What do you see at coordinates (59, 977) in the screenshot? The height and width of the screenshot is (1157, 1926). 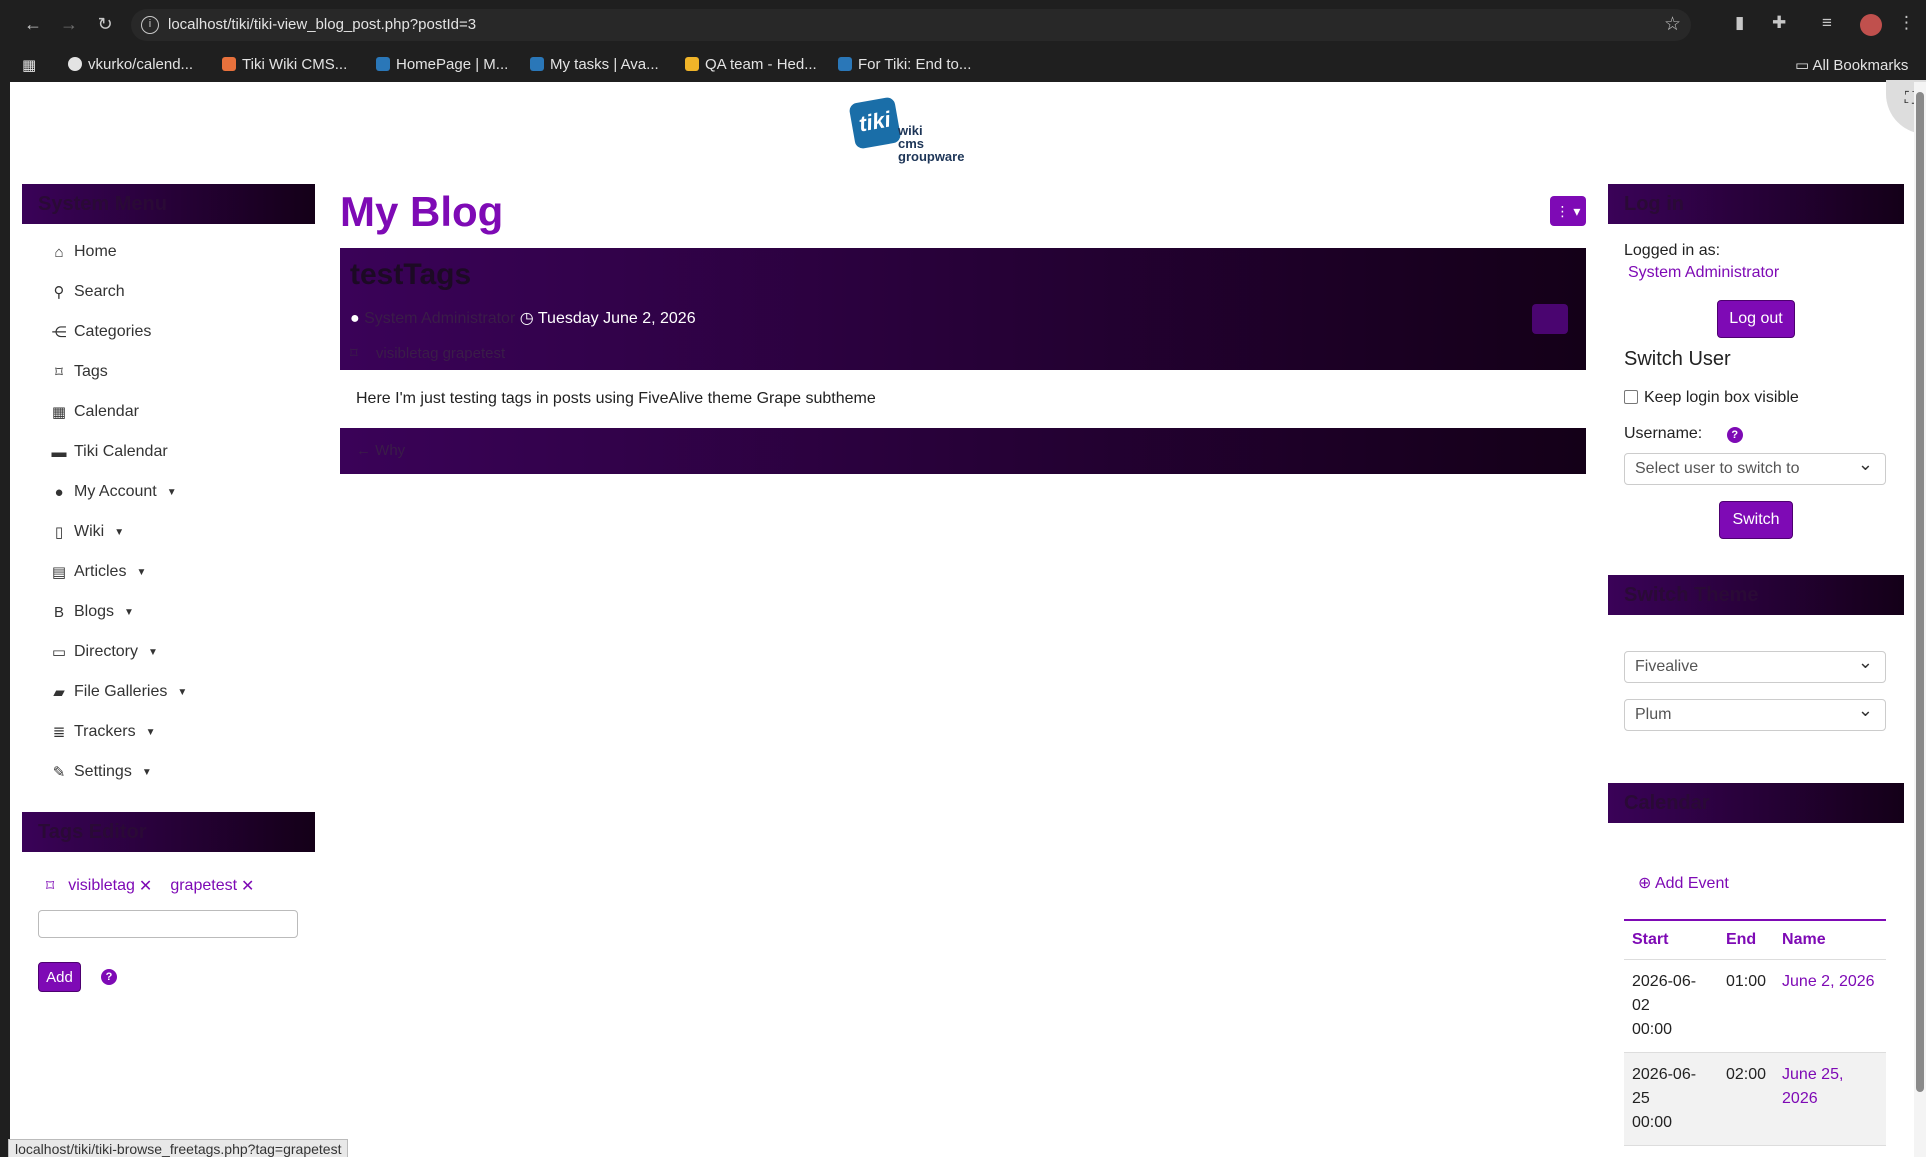 I see `add-tag-button: Add` at bounding box center [59, 977].